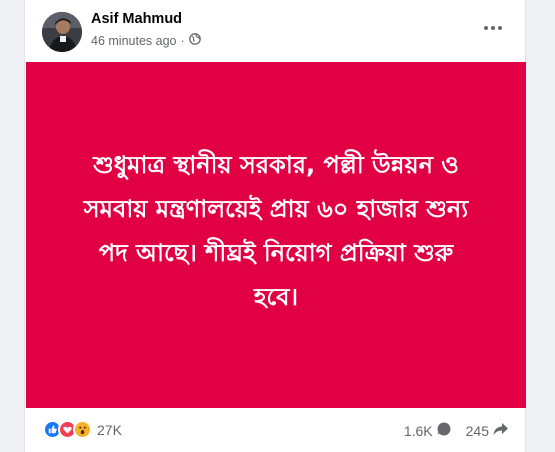 The height and width of the screenshot is (452, 555). Describe the element at coordinates (276, 253) in the screenshot. I see `post-body-line: পদ আছে। শীঘ্রই নিয়োগ প্রক্রিয়া শুরু` at that location.